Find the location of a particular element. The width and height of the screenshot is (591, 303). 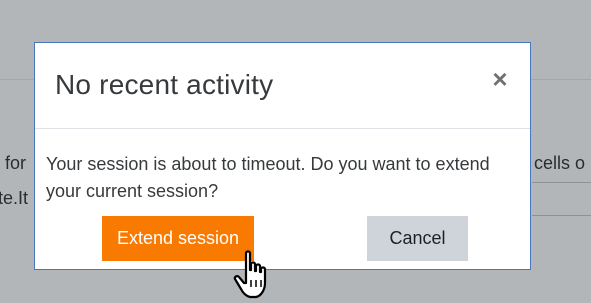

background-text-left-2: te.It is located at coordinates (14, 198).